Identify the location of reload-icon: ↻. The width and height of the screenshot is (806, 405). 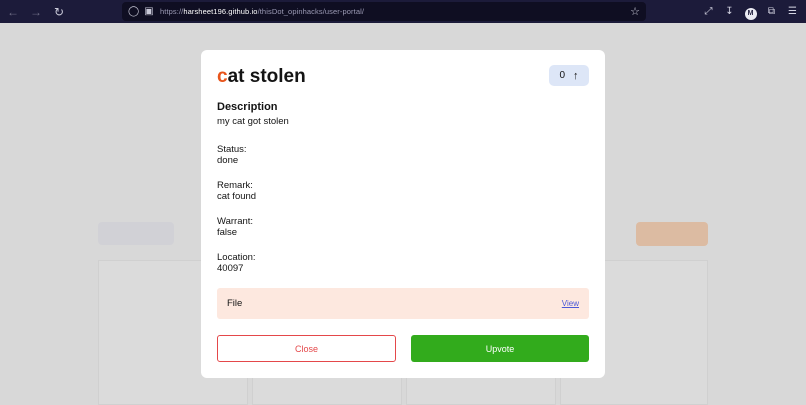
(59, 12).